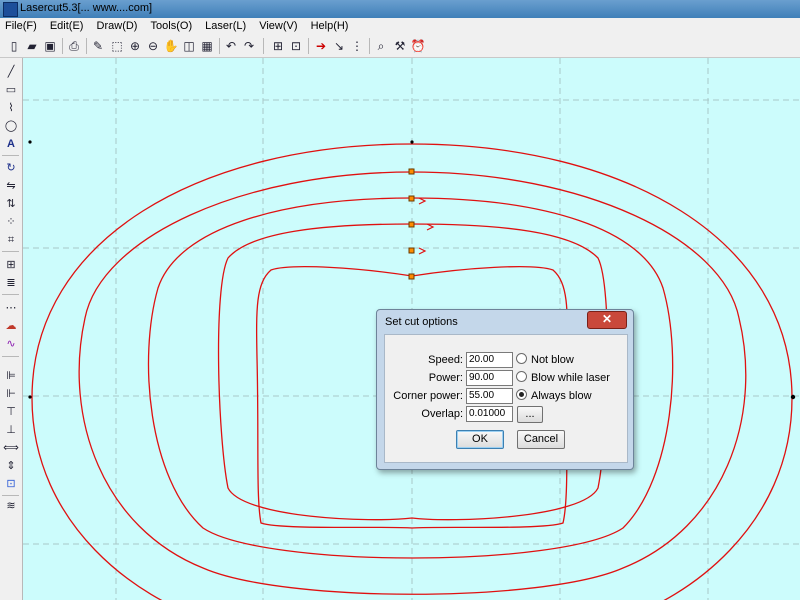  I want to click on align-top-icon: ⊤, so click(11, 412).